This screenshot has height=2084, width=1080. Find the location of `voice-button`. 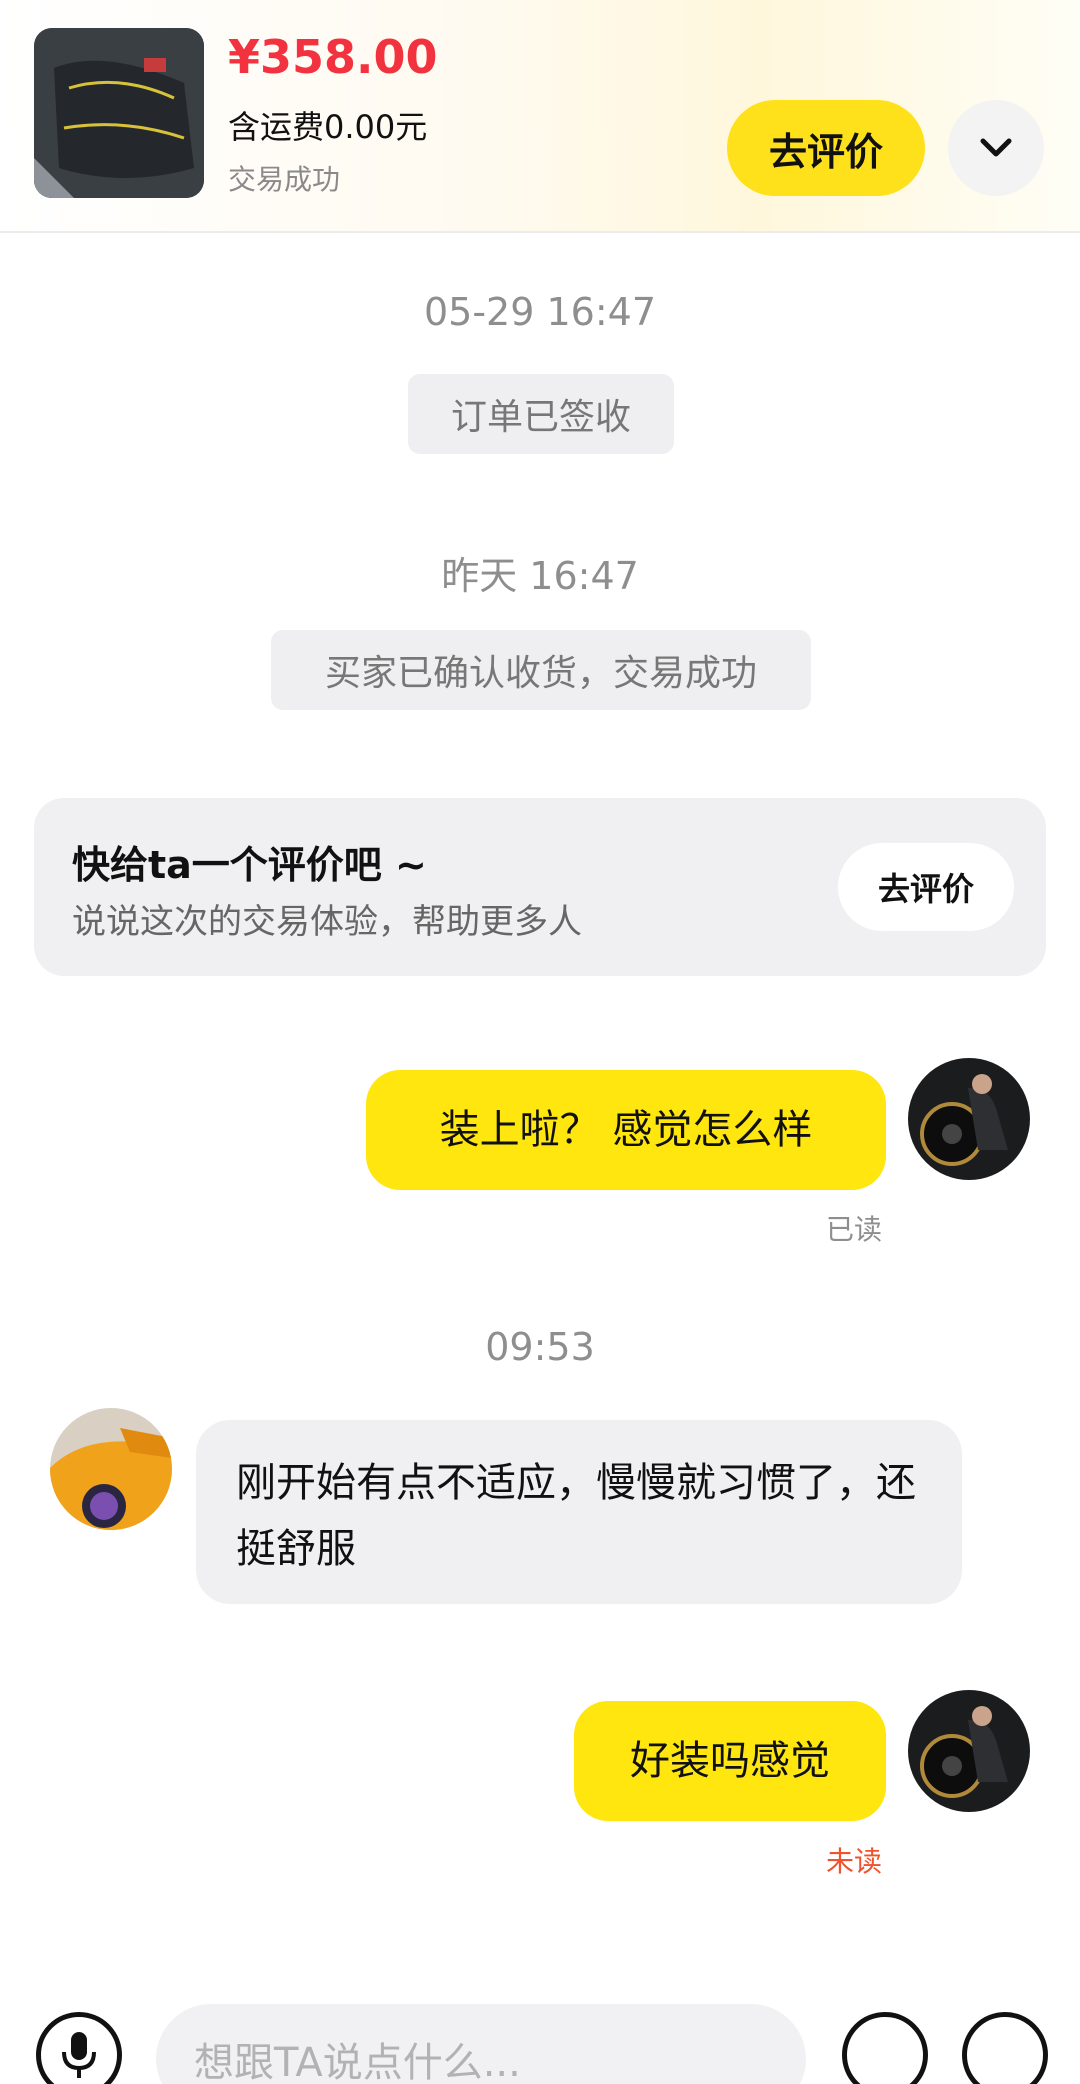

voice-button is located at coordinates (79, 2048).